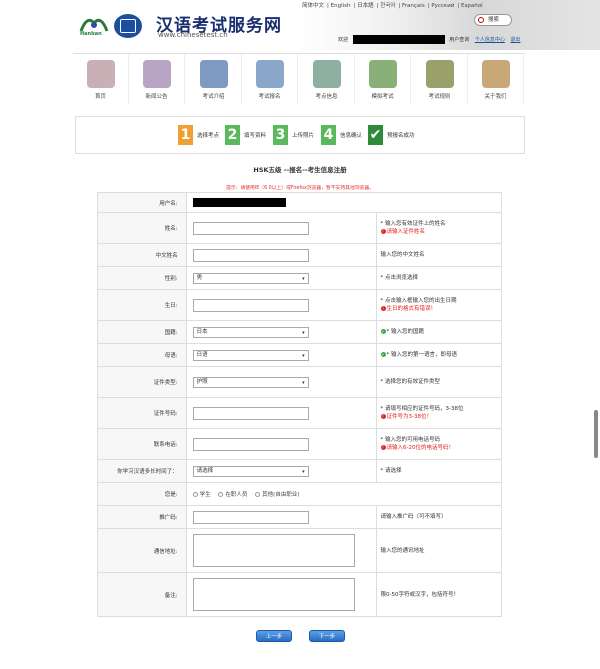 The width and height of the screenshot is (600, 669). I want to click on nav-item-news: 新闻公告, so click(157, 79).